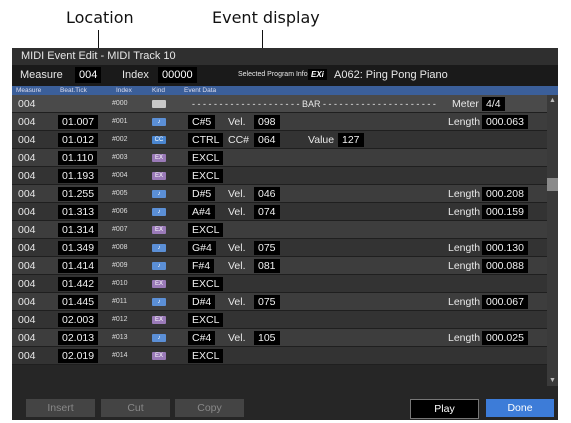 The height and width of the screenshot is (423, 571). What do you see at coordinates (209, 408) in the screenshot?
I see `copy-button: Copy` at bounding box center [209, 408].